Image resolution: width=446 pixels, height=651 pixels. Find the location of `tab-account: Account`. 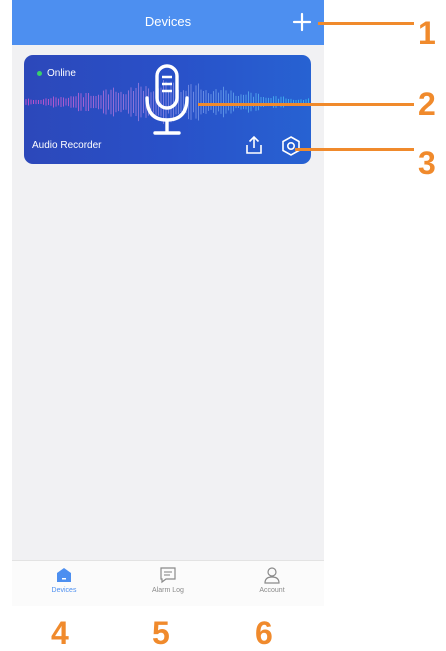

tab-account: Account is located at coordinates (272, 583).